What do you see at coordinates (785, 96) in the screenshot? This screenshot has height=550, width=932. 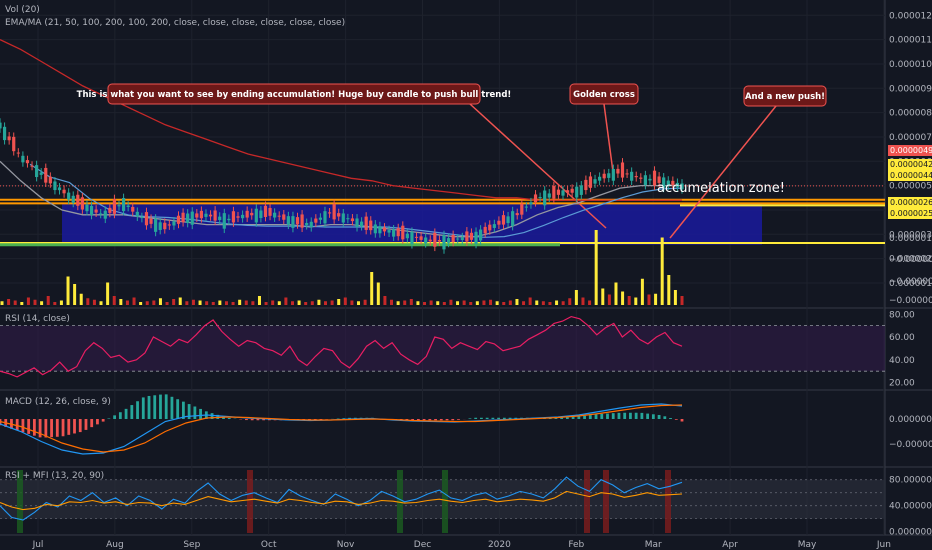 I see `annotation-new-push: And a new push!` at bounding box center [785, 96].